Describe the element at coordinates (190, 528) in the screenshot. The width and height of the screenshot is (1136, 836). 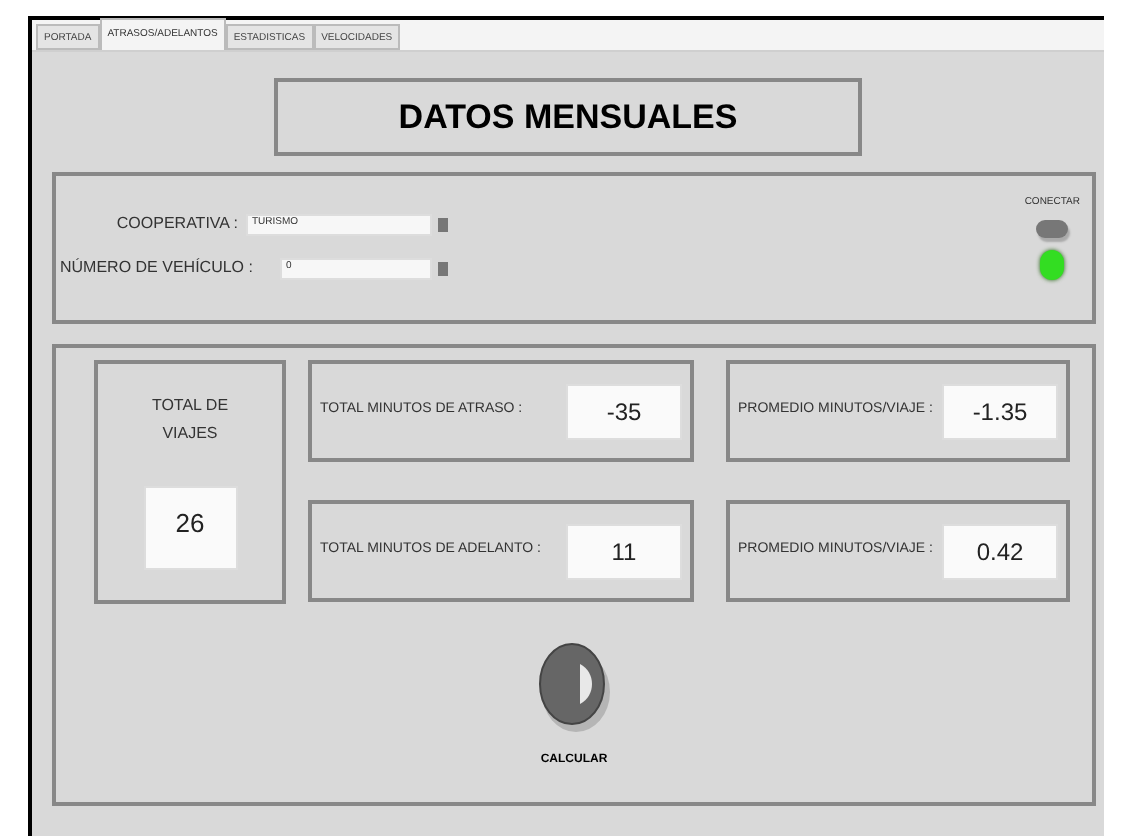
I see `output-field: 26` at that location.